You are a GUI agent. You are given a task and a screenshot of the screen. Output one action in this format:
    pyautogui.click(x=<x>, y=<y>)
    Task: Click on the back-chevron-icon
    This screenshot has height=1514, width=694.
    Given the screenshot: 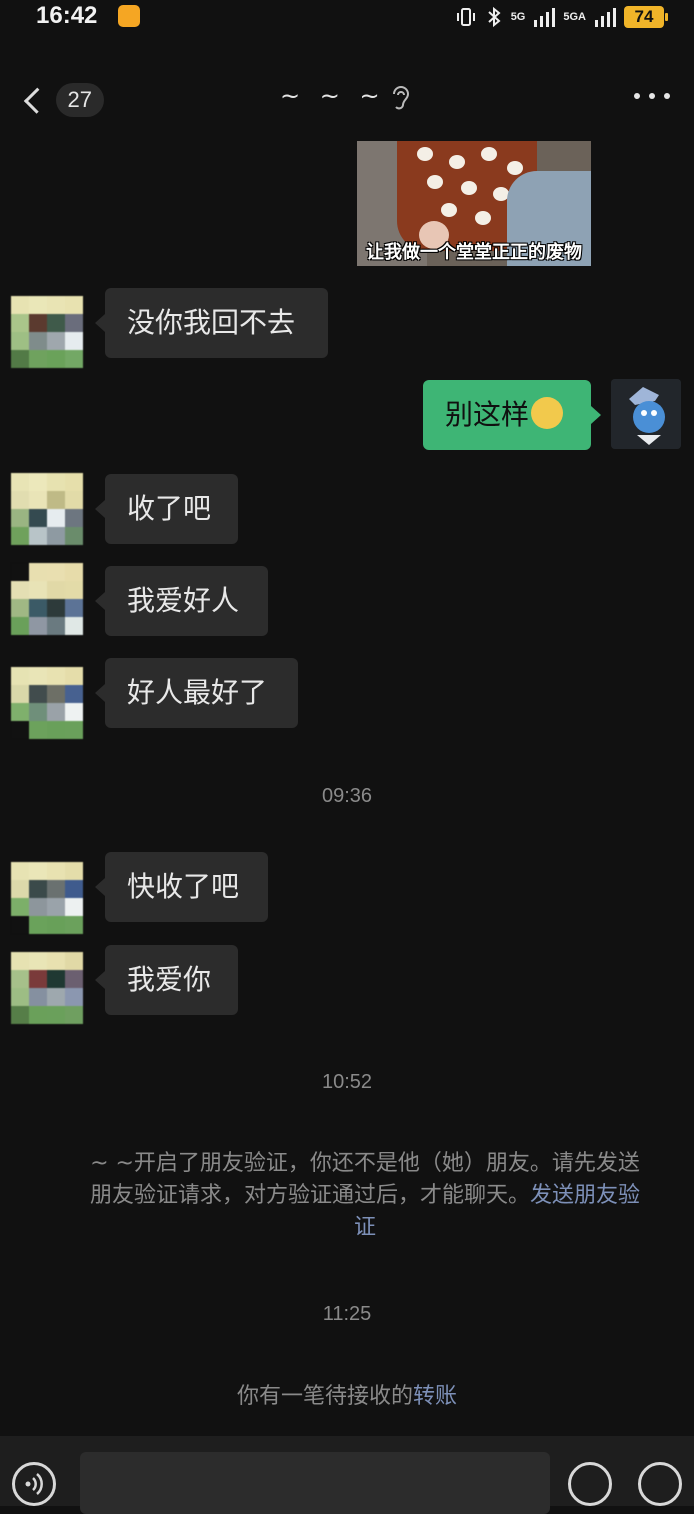 What is the action you would take?
    pyautogui.click(x=36, y=100)
    